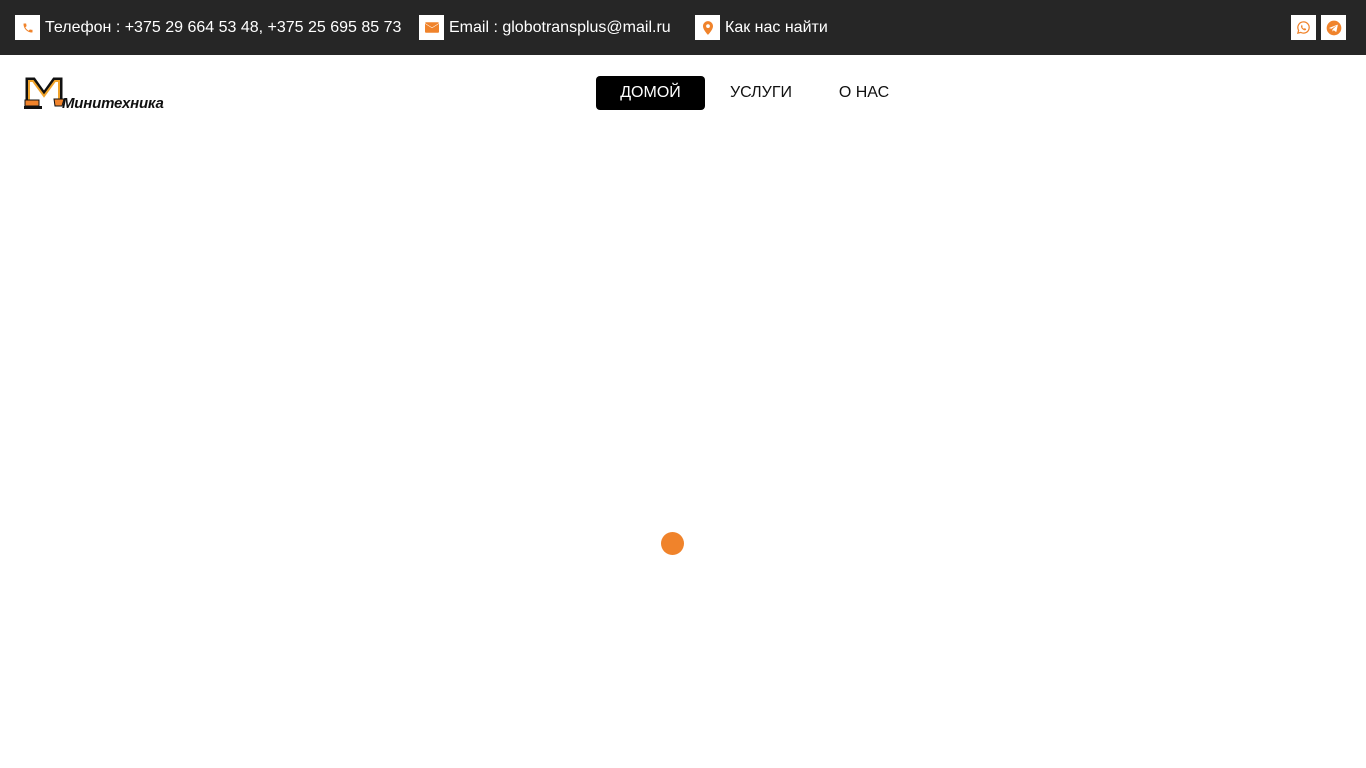 The width and height of the screenshot is (1366, 768). What do you see at coordinates (776, 27) in the screenshot?
I see `location-text: Как нас найти` at bounding box center [776, 27].